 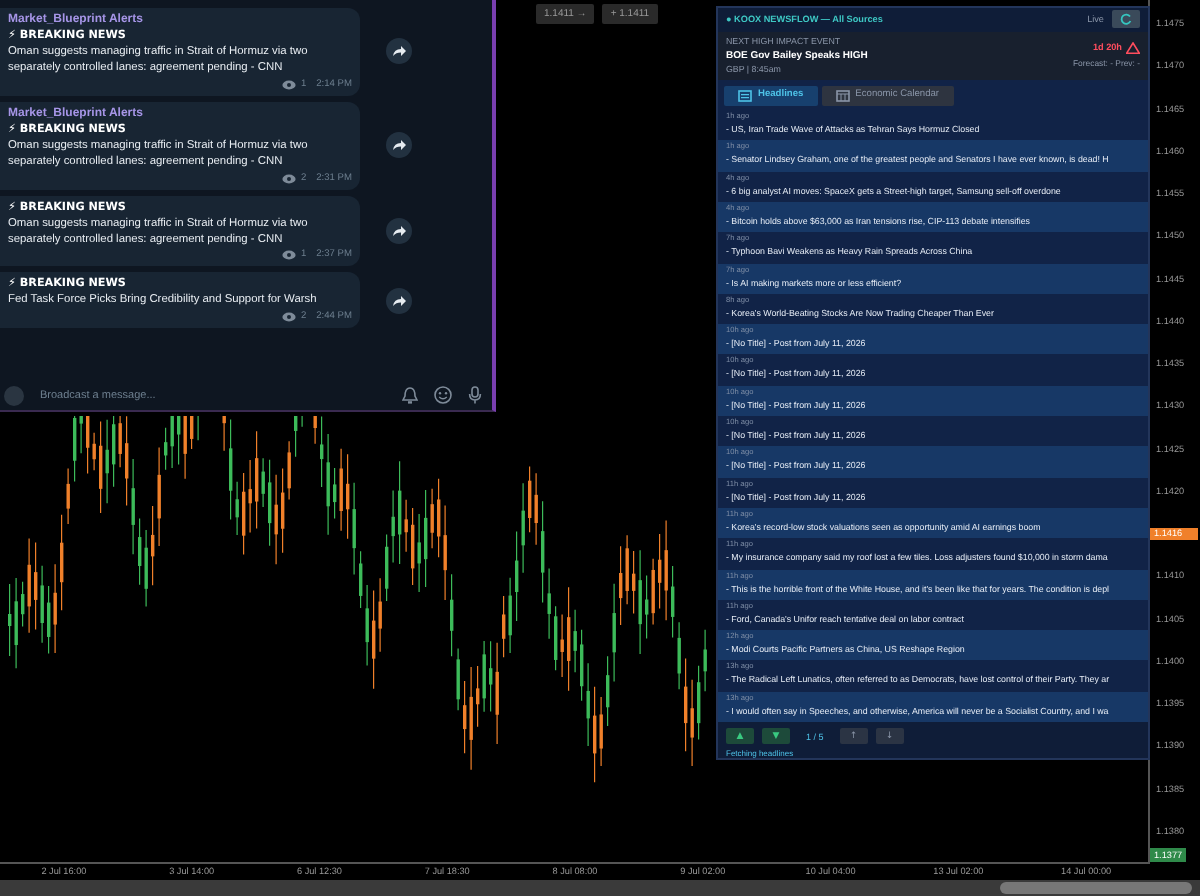 What do you see at coordinates (600, 888) in the screenshot?
I see `scrollbar` at bounding box center [600, 888].